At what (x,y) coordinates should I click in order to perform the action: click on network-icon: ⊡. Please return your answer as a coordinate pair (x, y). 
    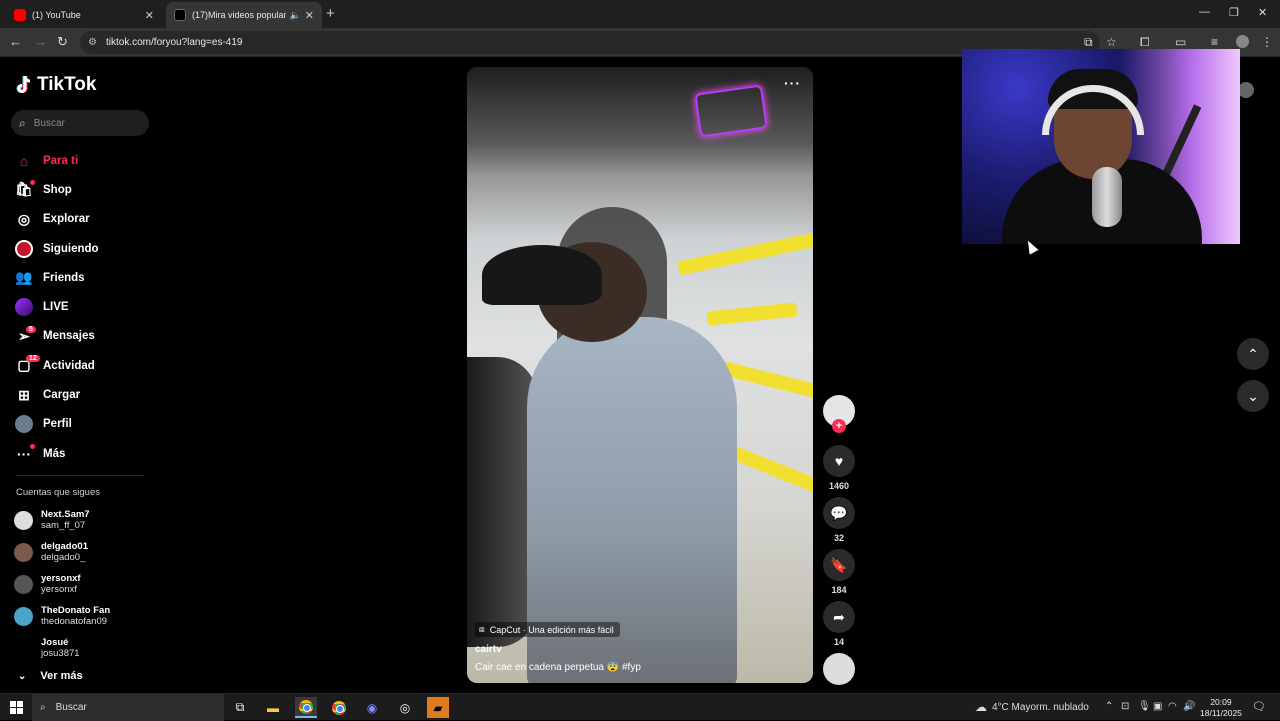
    Looking at the image, I should click on (1125, 706).